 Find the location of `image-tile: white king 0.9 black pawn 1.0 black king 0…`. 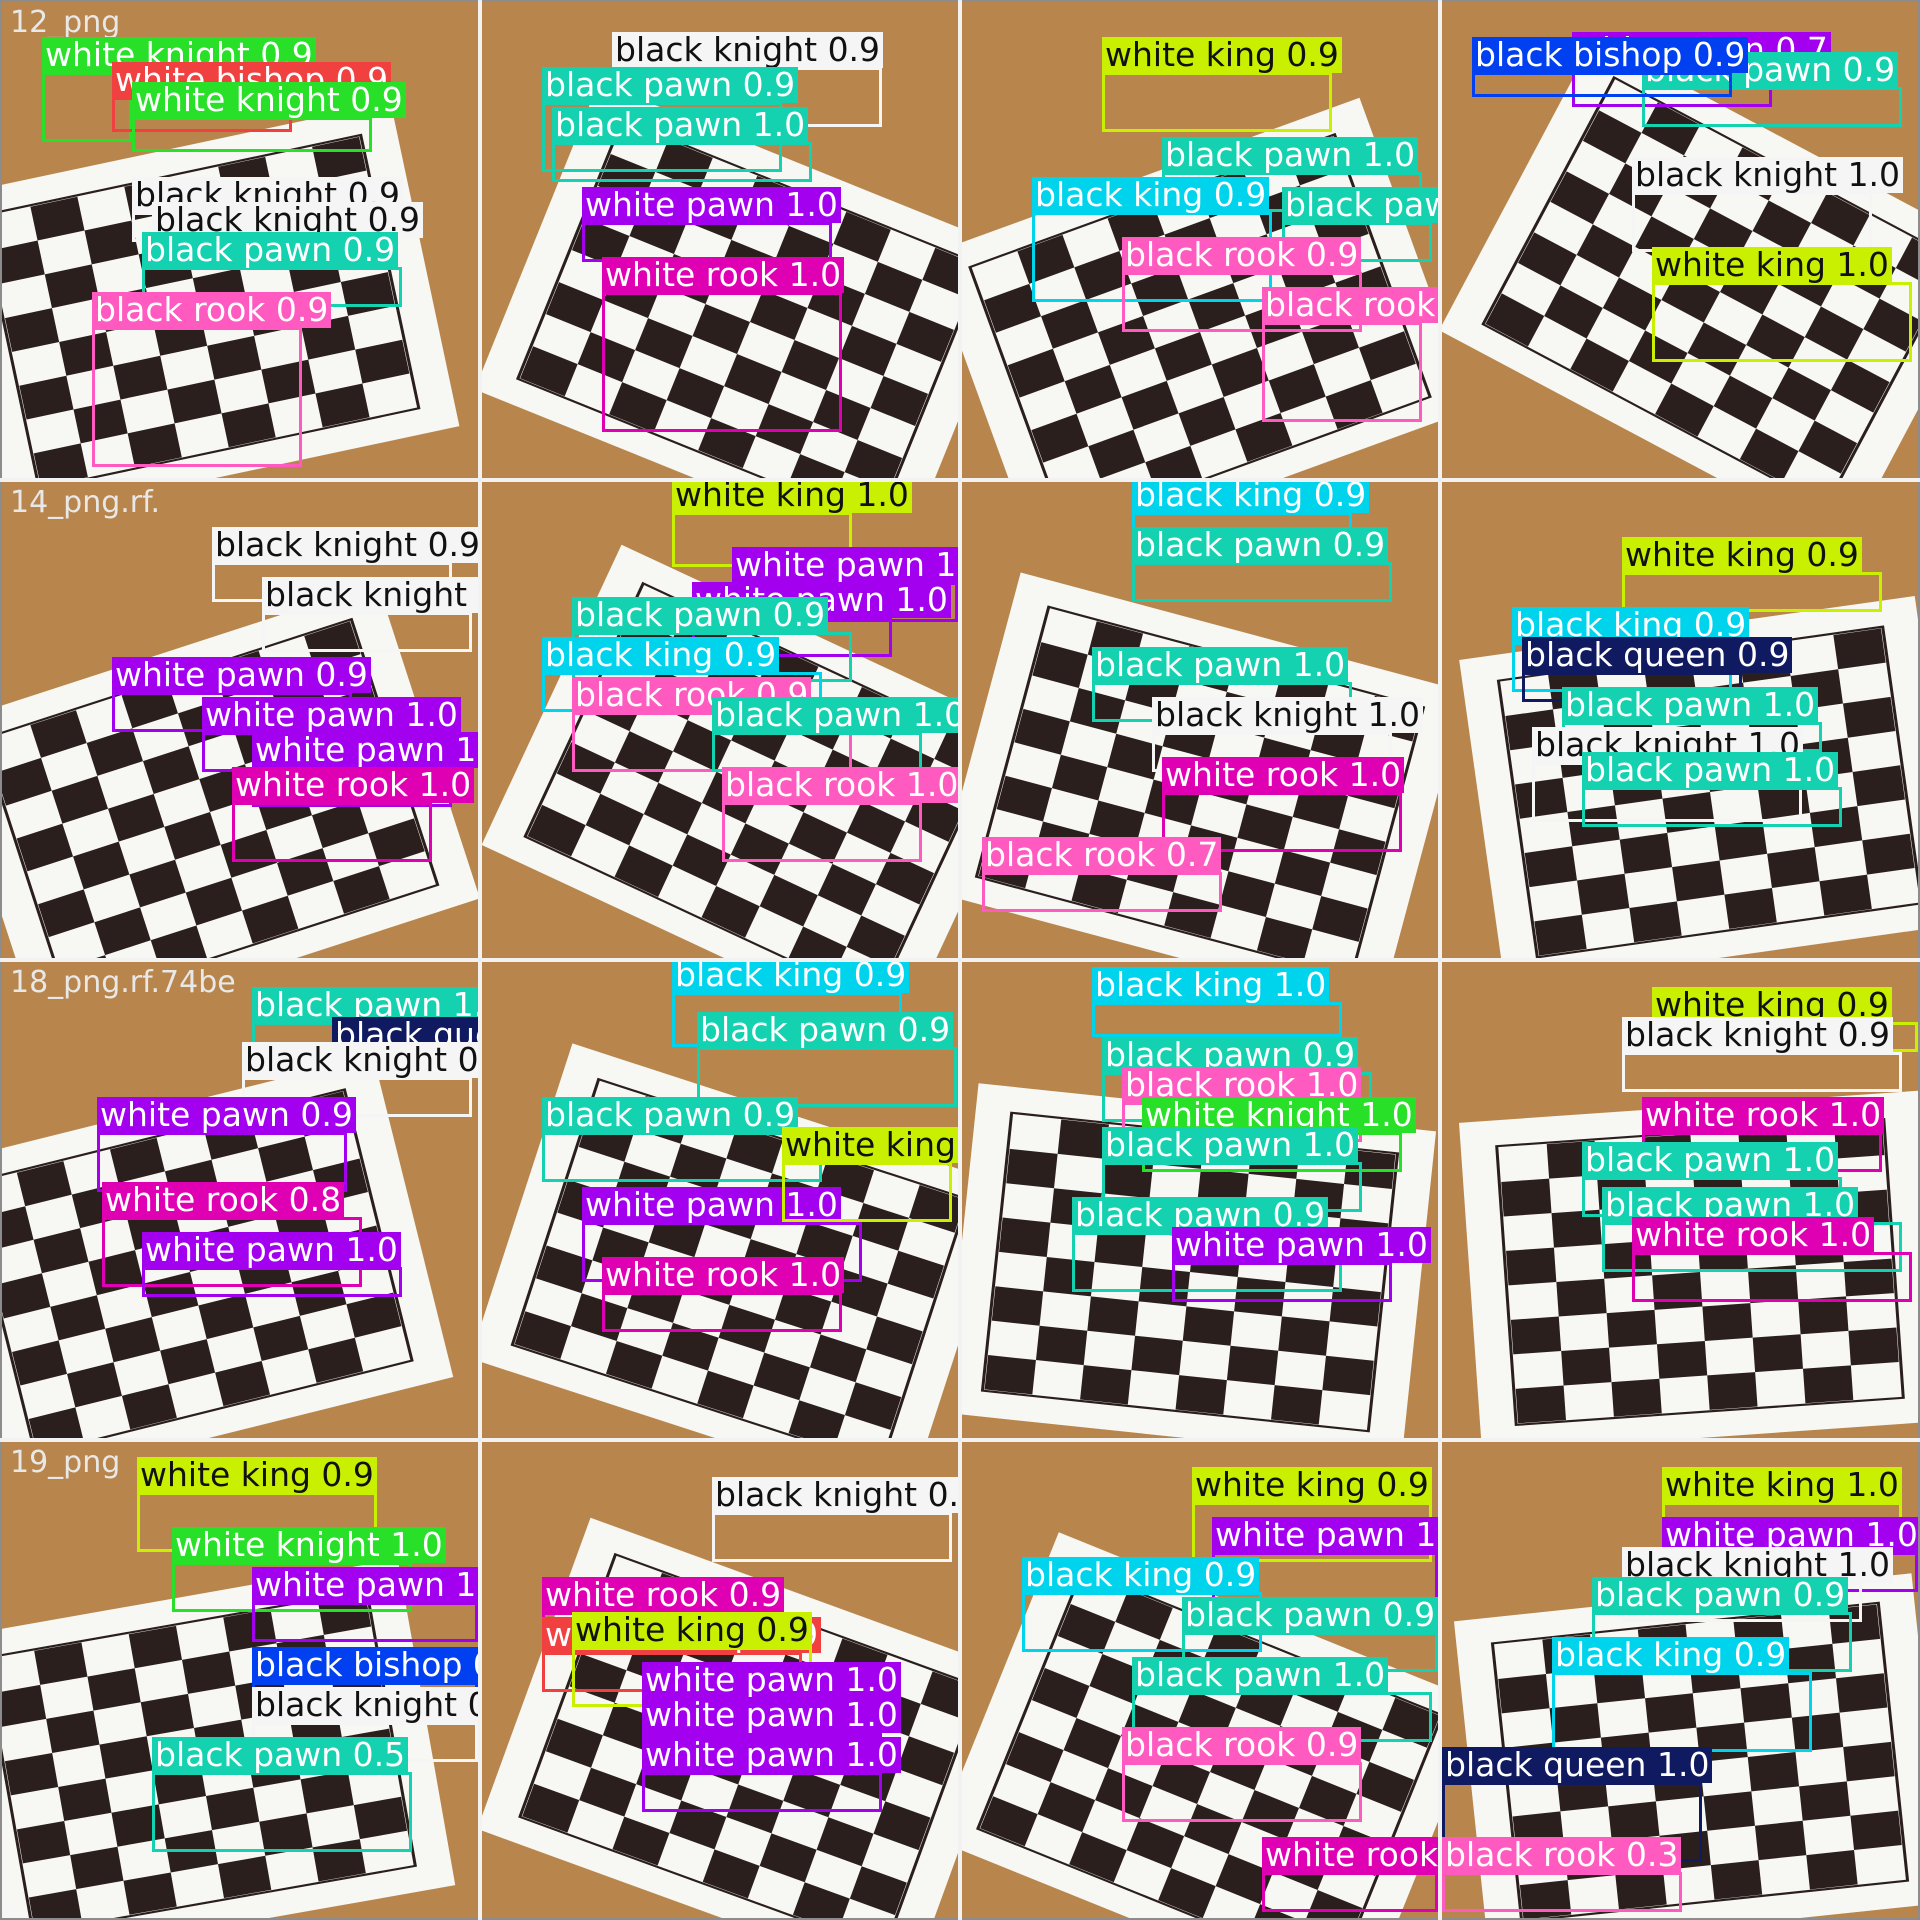

image-tile: white king 0.9 black pawn 1.0 black king 0… is located at coordinates (1200, 240).